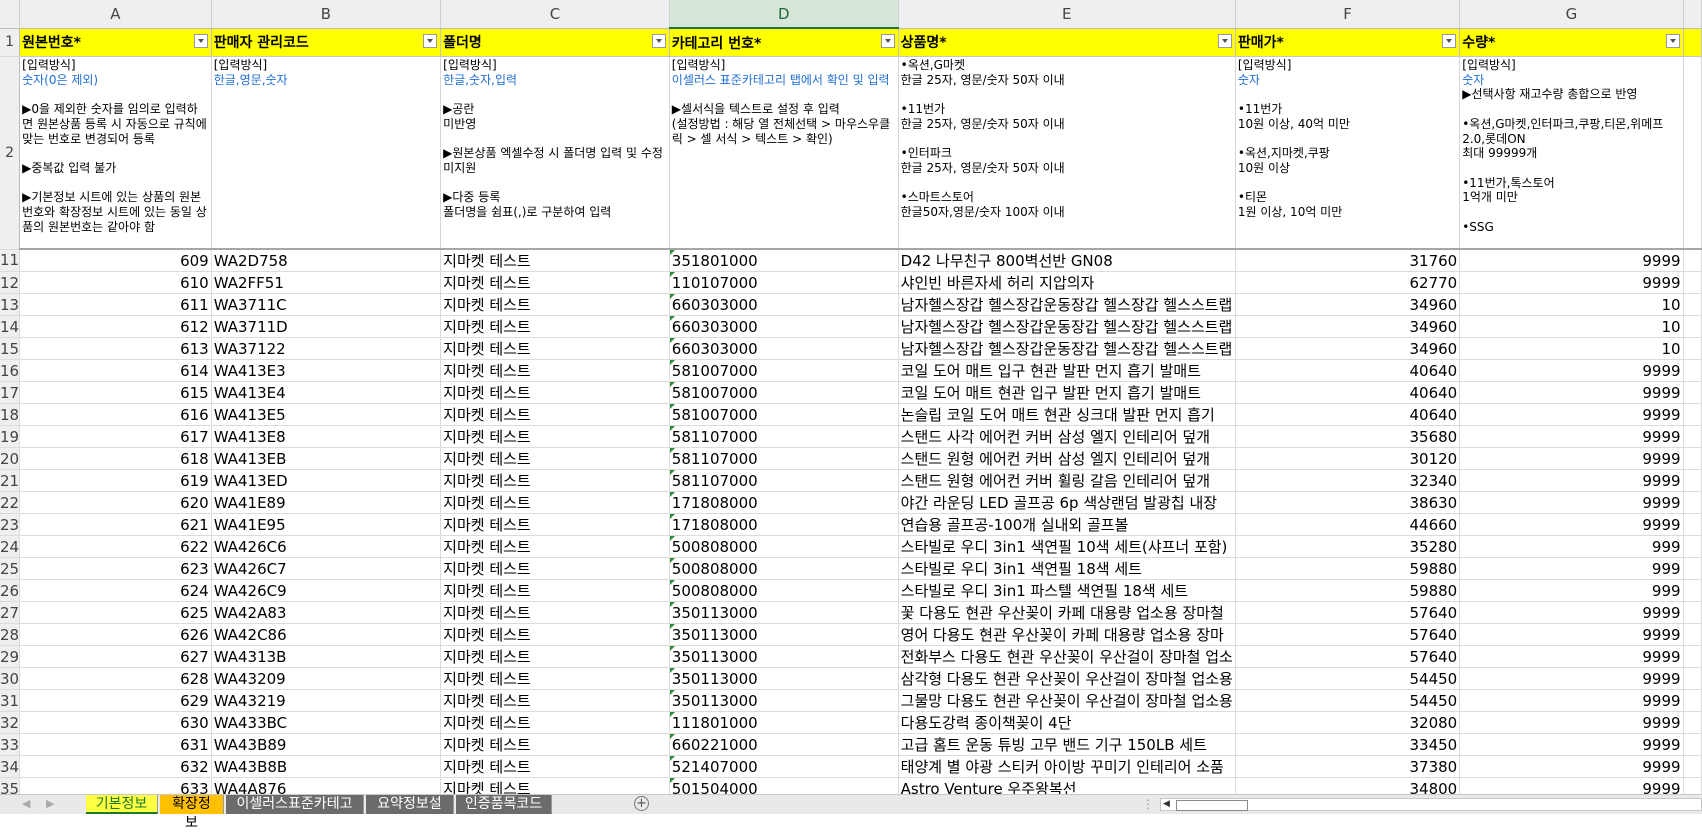  What do you see at coordinates (10, 700) in the screenshot?
I see `row-number: 31` at bounding box center [10, 700].